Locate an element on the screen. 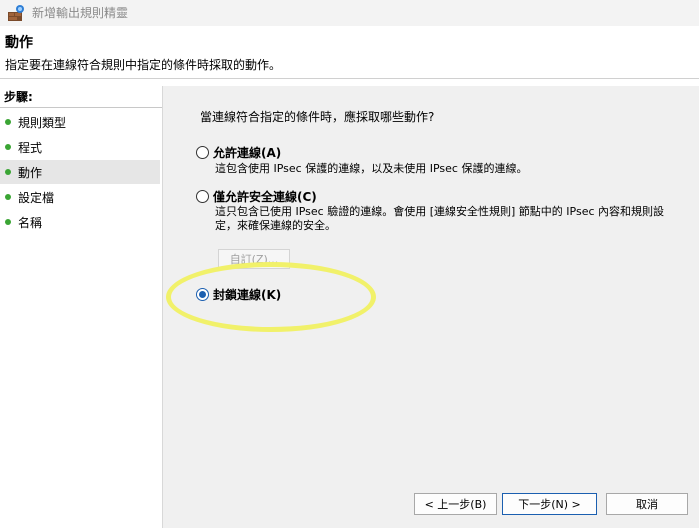  steps-divider is located at coordinates (81, 107).